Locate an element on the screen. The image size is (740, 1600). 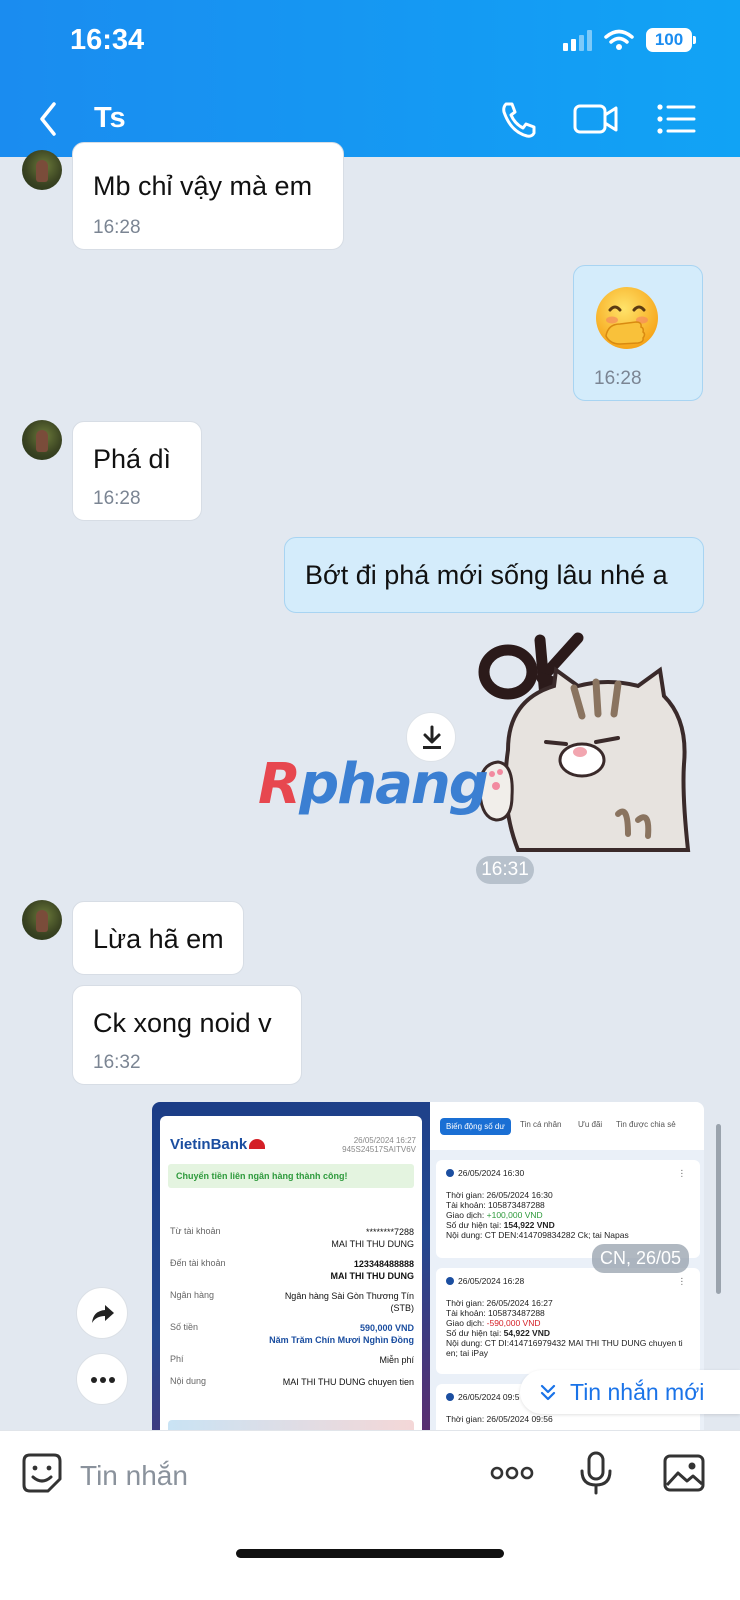
history-tab: Tin được chia sẻ is located at coordinates (646, 1124).